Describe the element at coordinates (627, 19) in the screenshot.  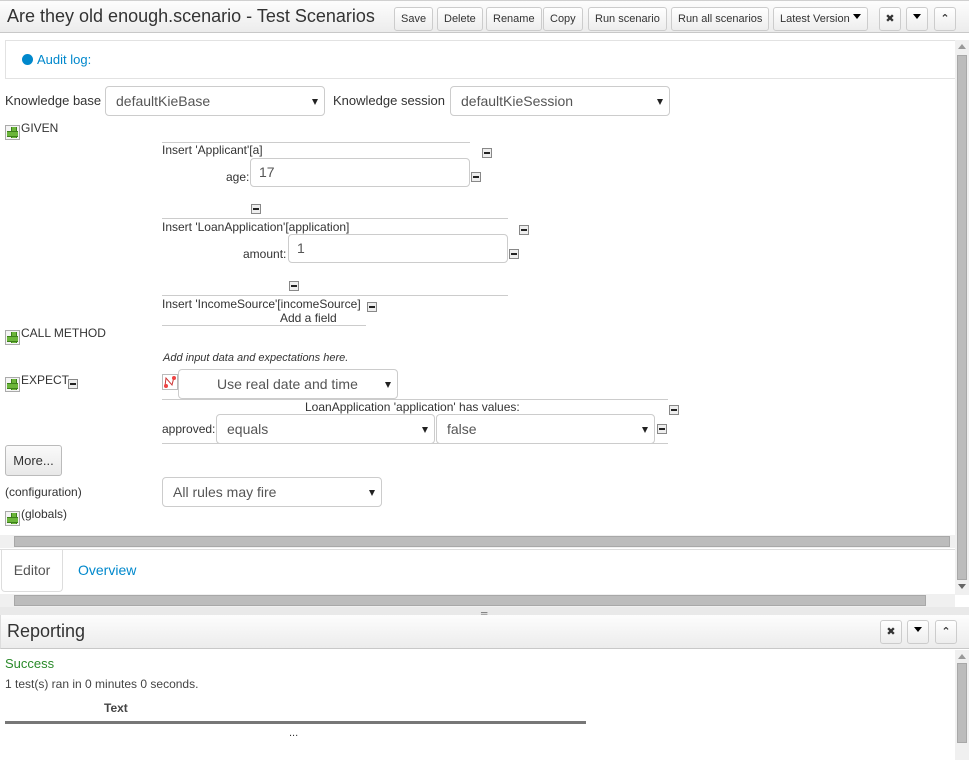
I see `run-scenario-button: Run scenario` at that location.